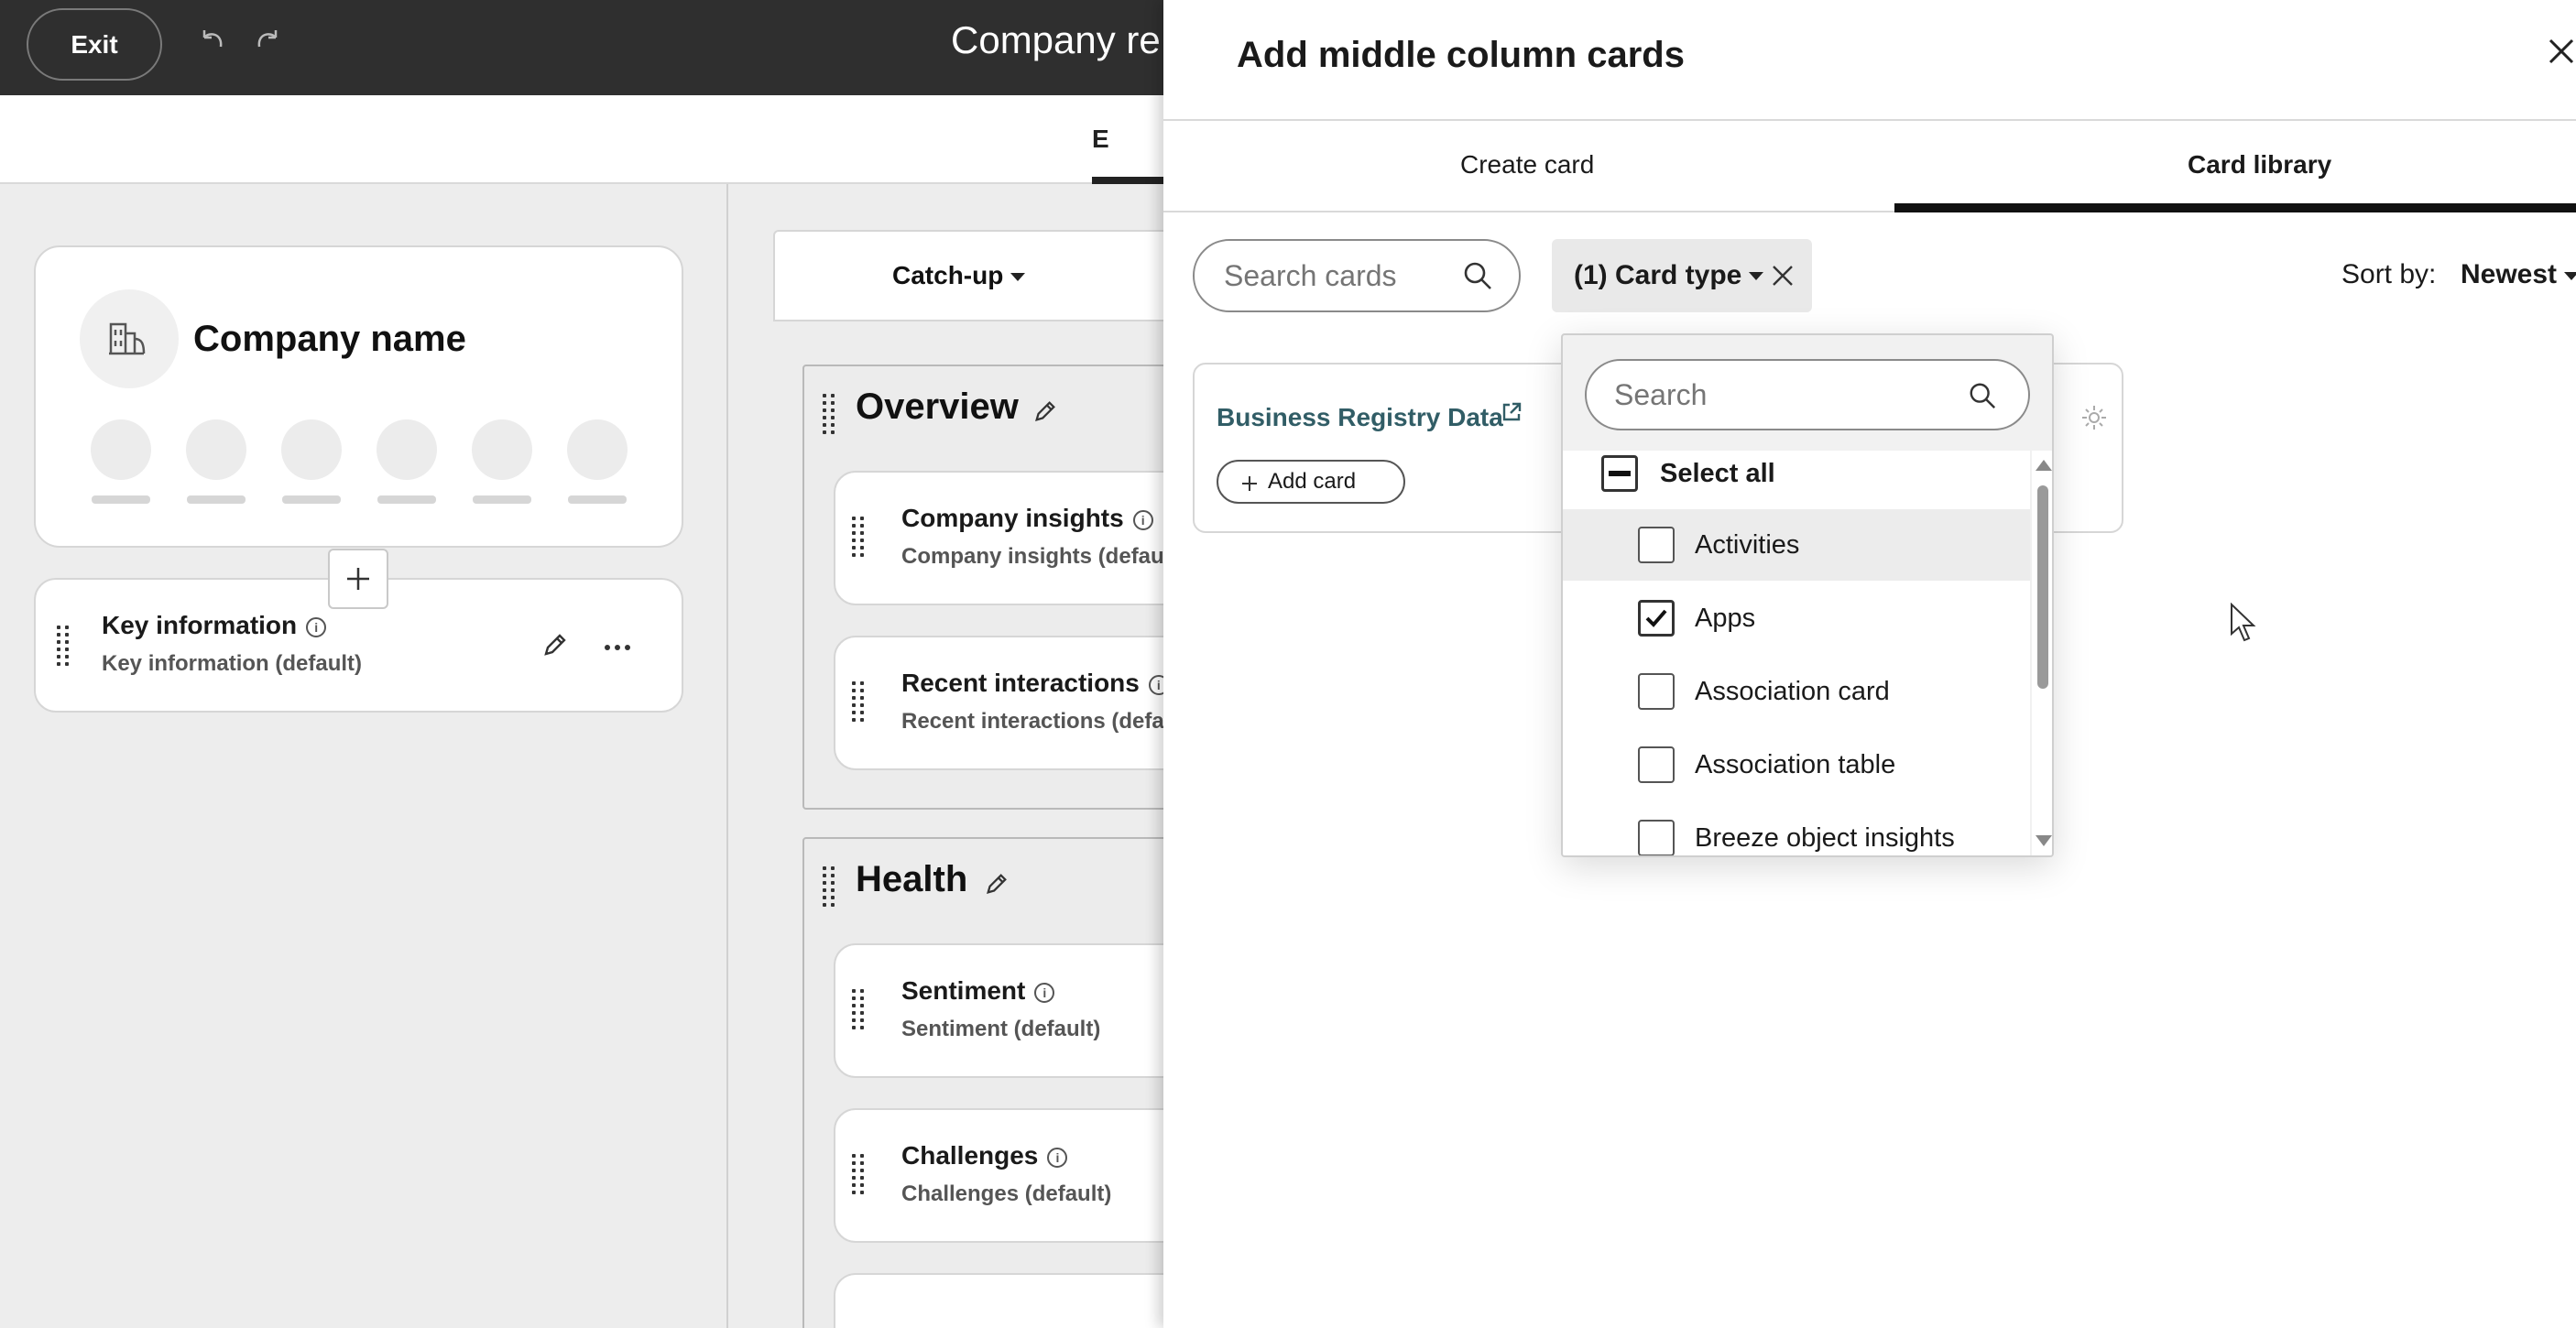  What do you see at coordinates (2561, 55) in the screenshot?
I see `close-icon` at bounding box center [2561, 55].